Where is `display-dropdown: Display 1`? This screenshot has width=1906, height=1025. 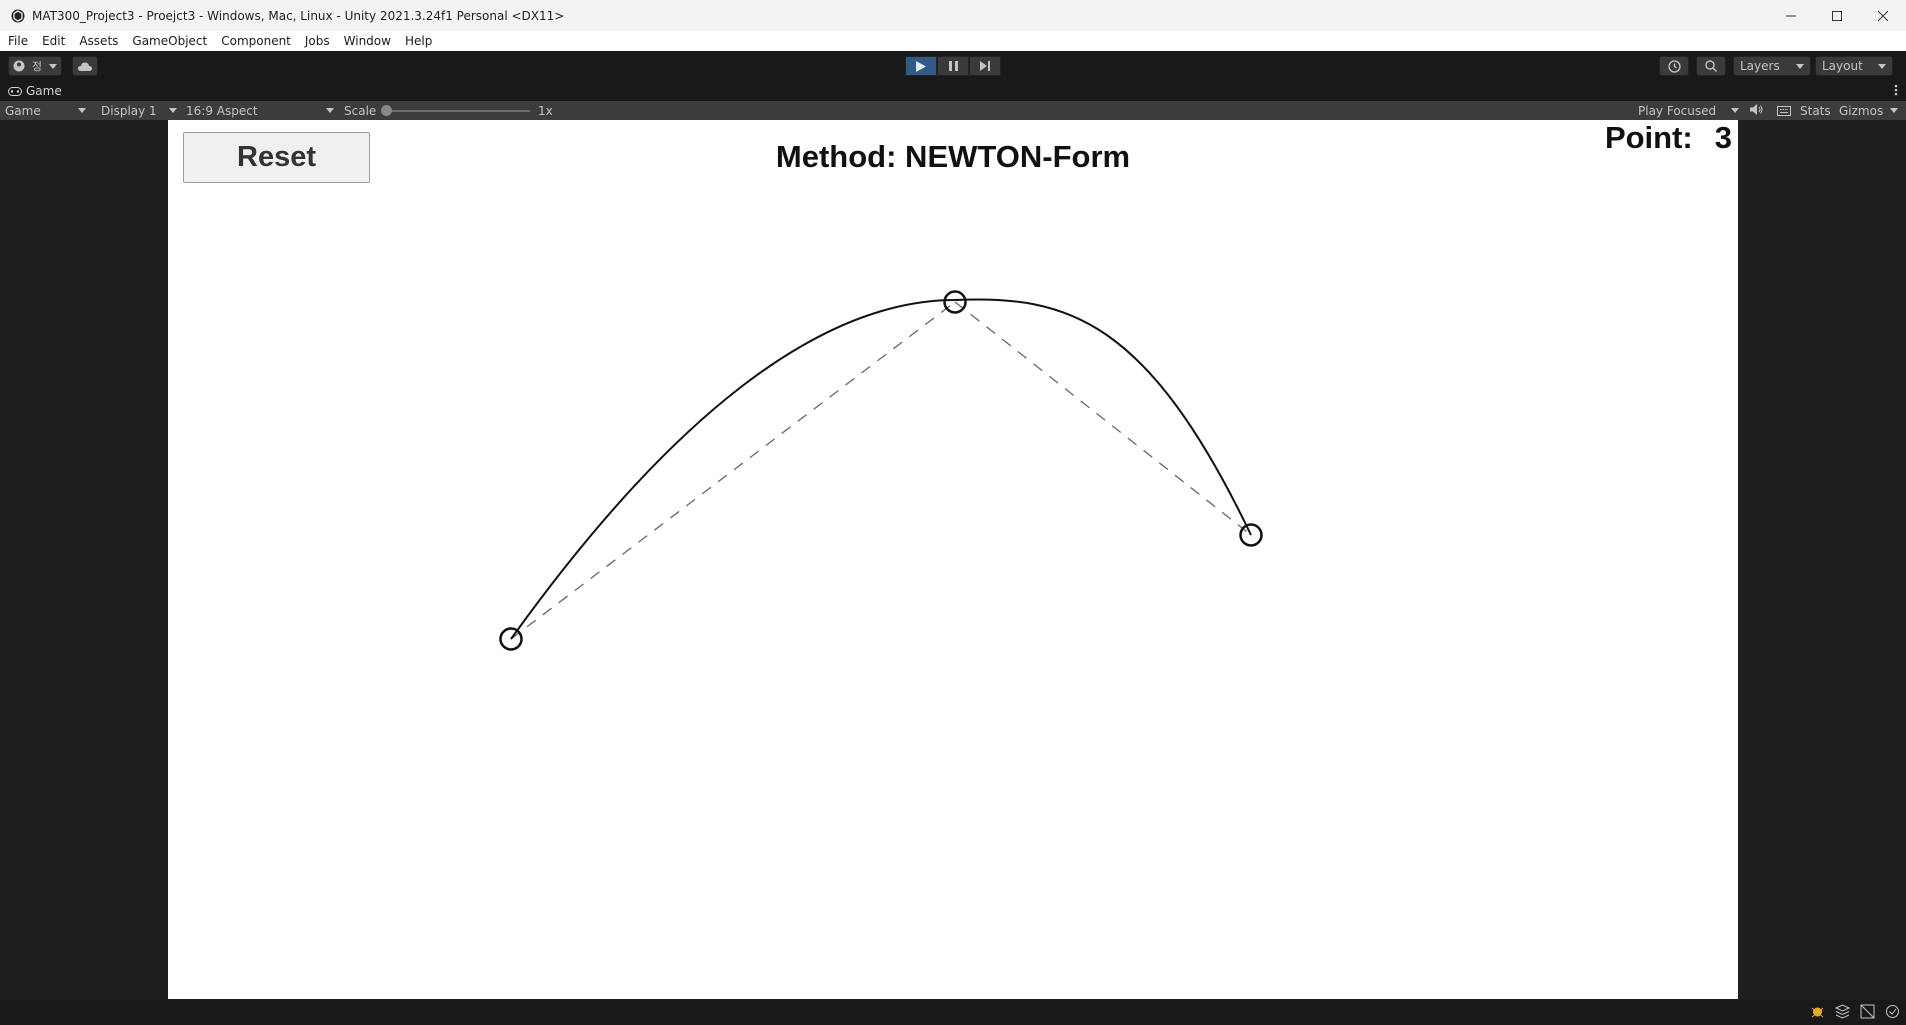
display-dropdown: Display 1 is located at coordinates (138, 110).